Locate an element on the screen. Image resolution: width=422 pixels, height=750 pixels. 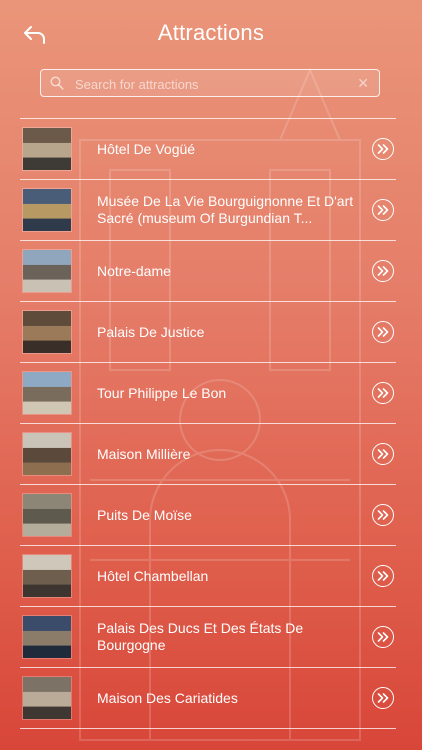
list-item: Palais De Justice is located at coordinates (208, 332).